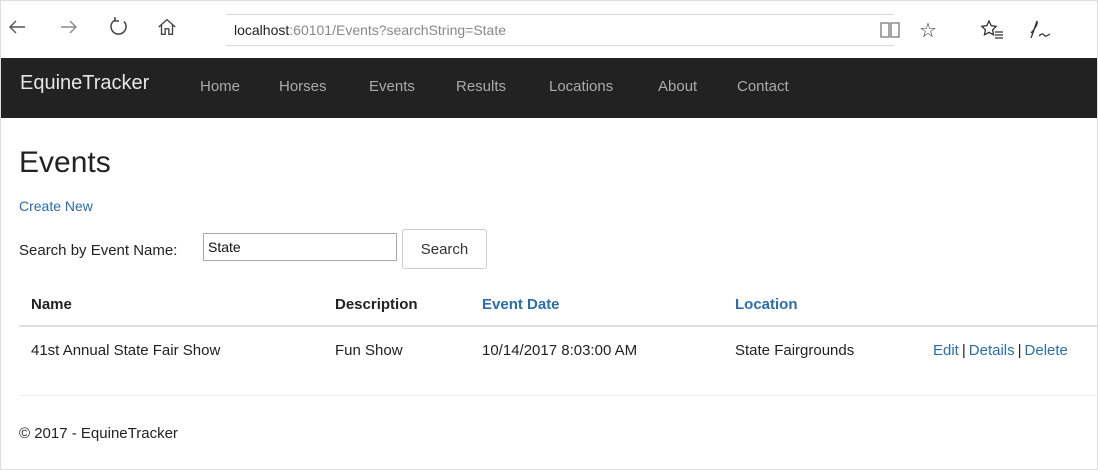 The width and height of the screenshot is (1098, 470). Describe the element at coordinates (98, 433) in the screenshot. I see `footer-text: © 2017 - EquineTracker` at that location.